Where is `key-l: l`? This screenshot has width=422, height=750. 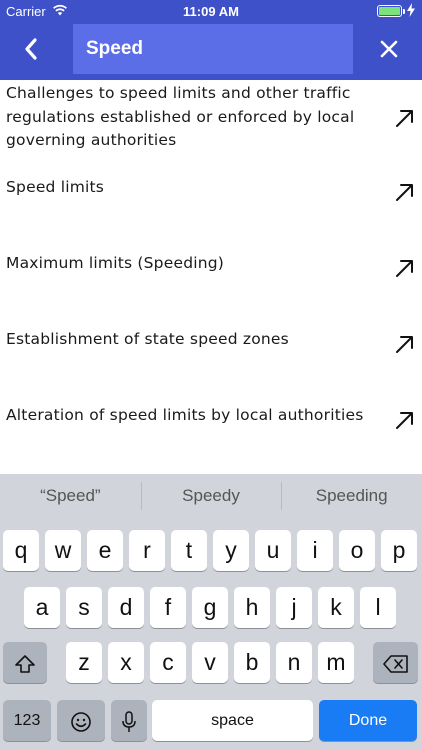 key-l: l is located at coordinates (378, 607).